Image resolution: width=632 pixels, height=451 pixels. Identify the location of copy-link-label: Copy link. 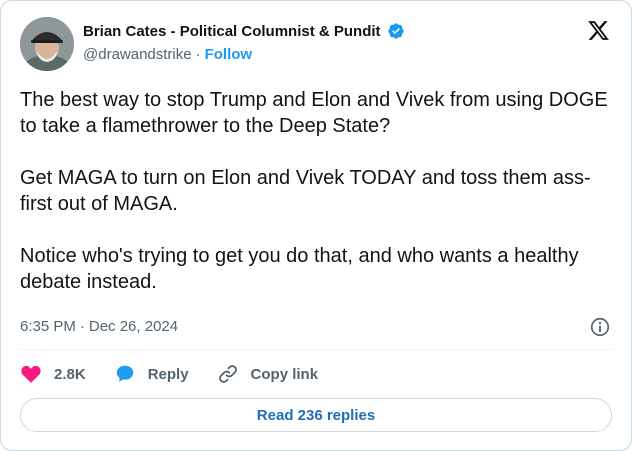
(284, 374).